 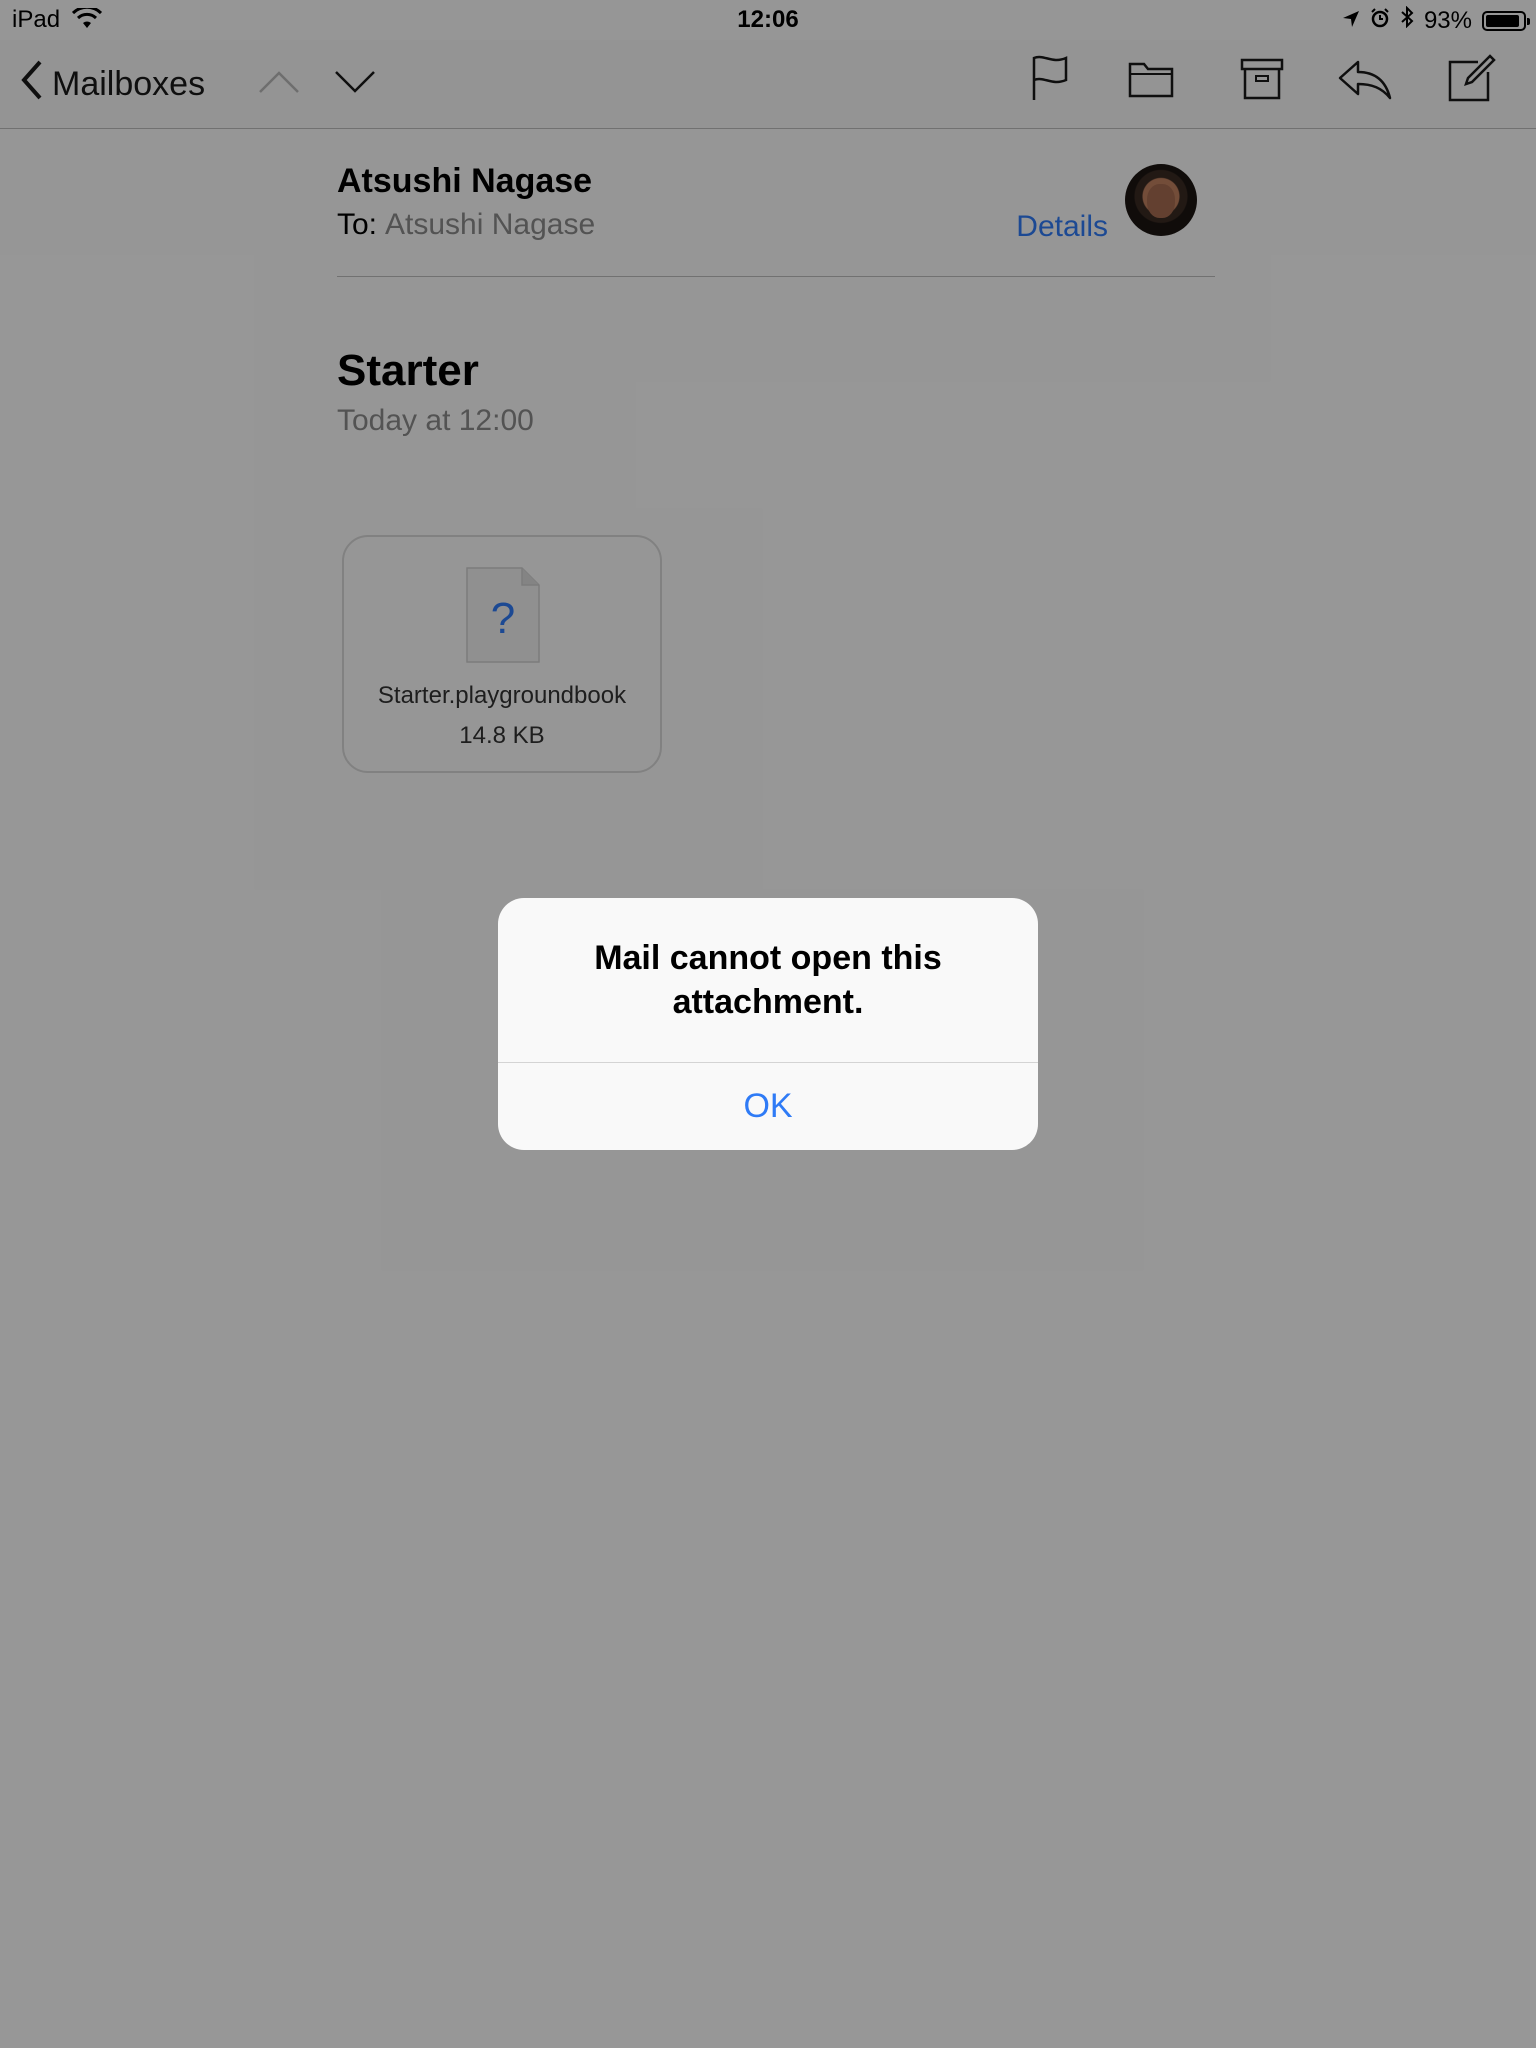 What do you see at coordinates (768, 1024) in the screenshot?
I see `alert-dialog: Mail cannot open this attachment. OK` at bounding box center [768, 1024].